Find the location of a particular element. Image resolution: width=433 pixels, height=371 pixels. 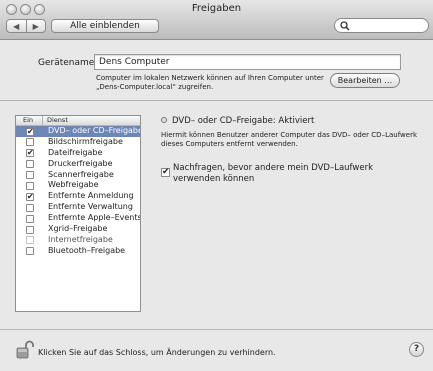

list-item: Entfernte Verwaltung is located at coordinates (78, 207).